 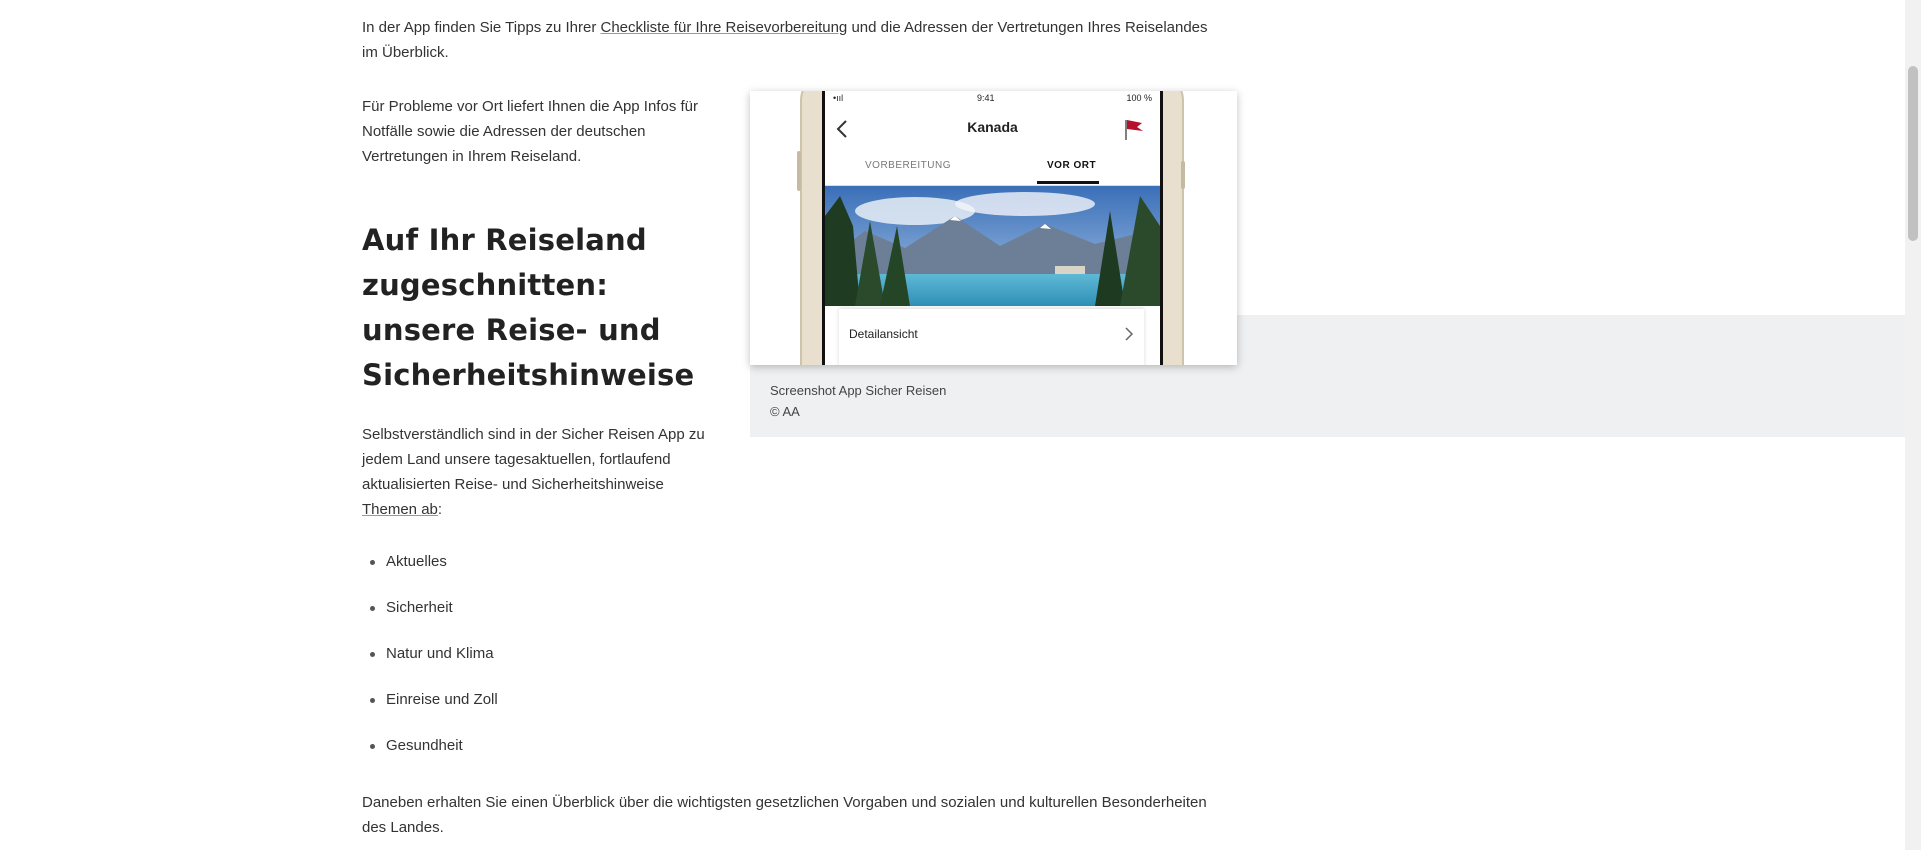 I want to click on detail-label: Detailansicht, so click(x=883, y=334).